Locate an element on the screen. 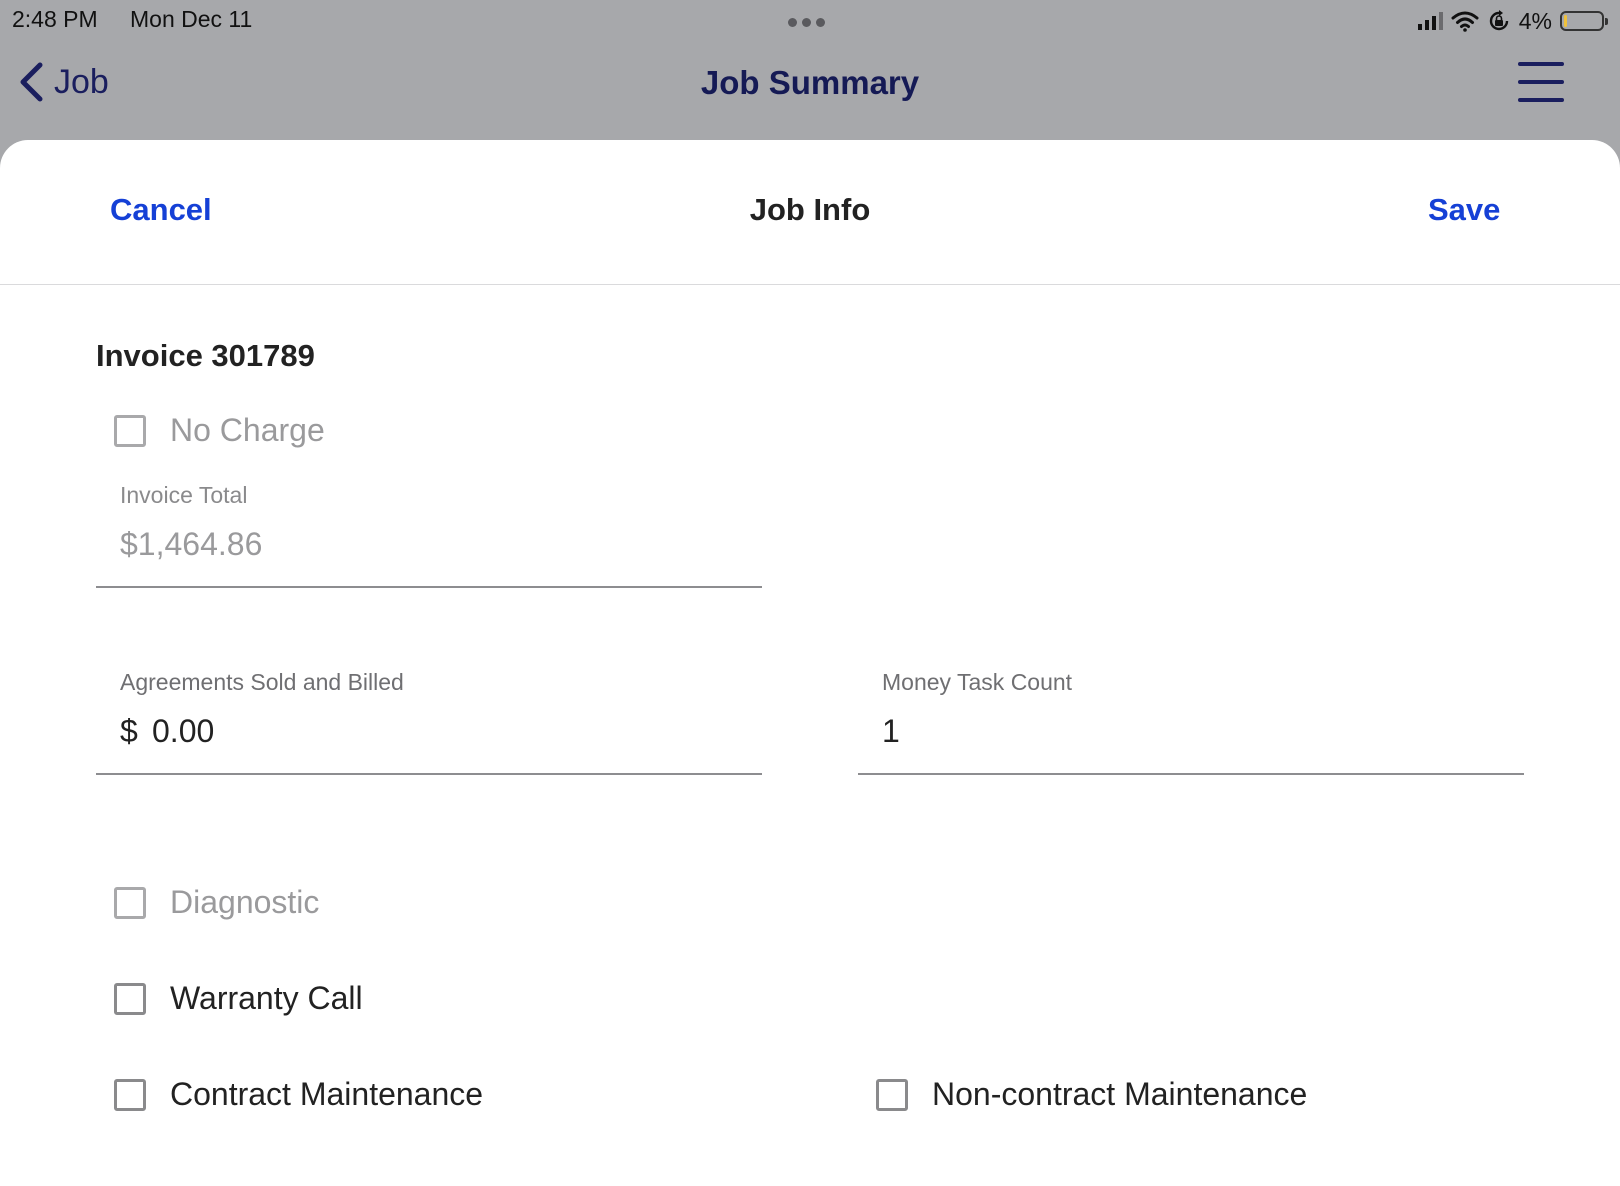 The image size is (1620, 1186). diagnostic-label: Diagnostic is located at coordinates (245, 902).